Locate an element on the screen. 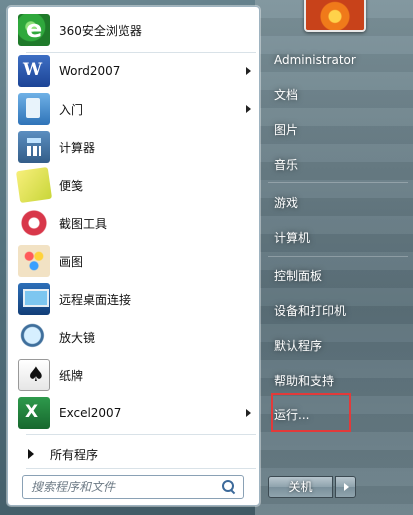 This screenshot has width=413, height=515. flower-image is located at coordinates (335, 15).